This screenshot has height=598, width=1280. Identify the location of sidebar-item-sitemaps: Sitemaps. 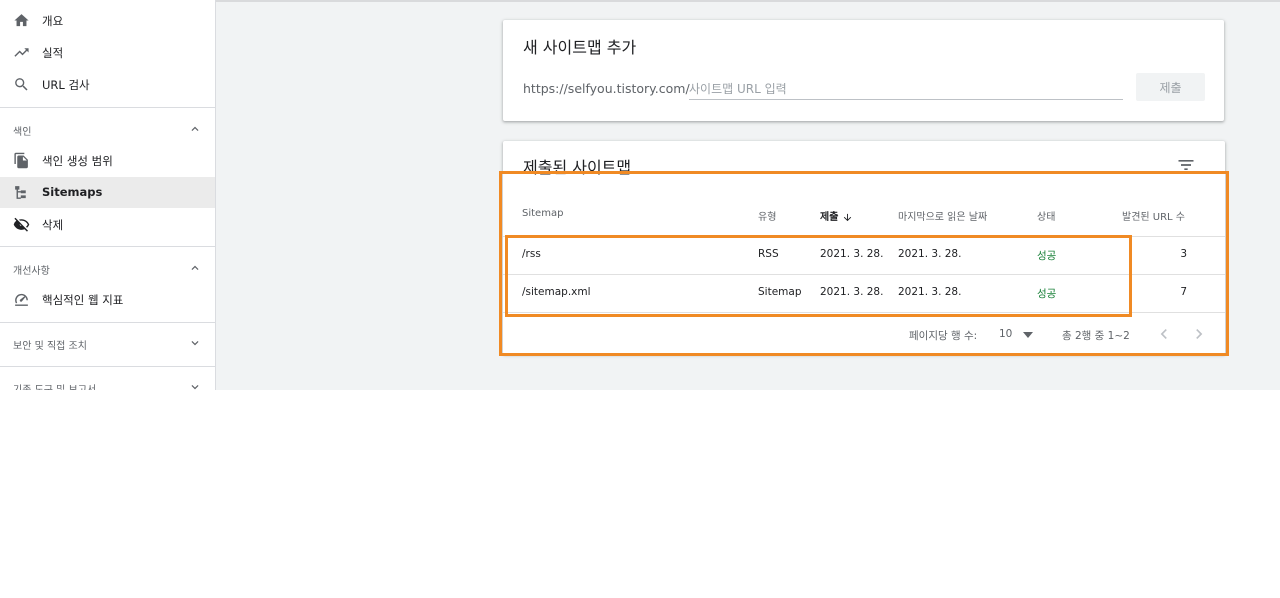
(107, 192).